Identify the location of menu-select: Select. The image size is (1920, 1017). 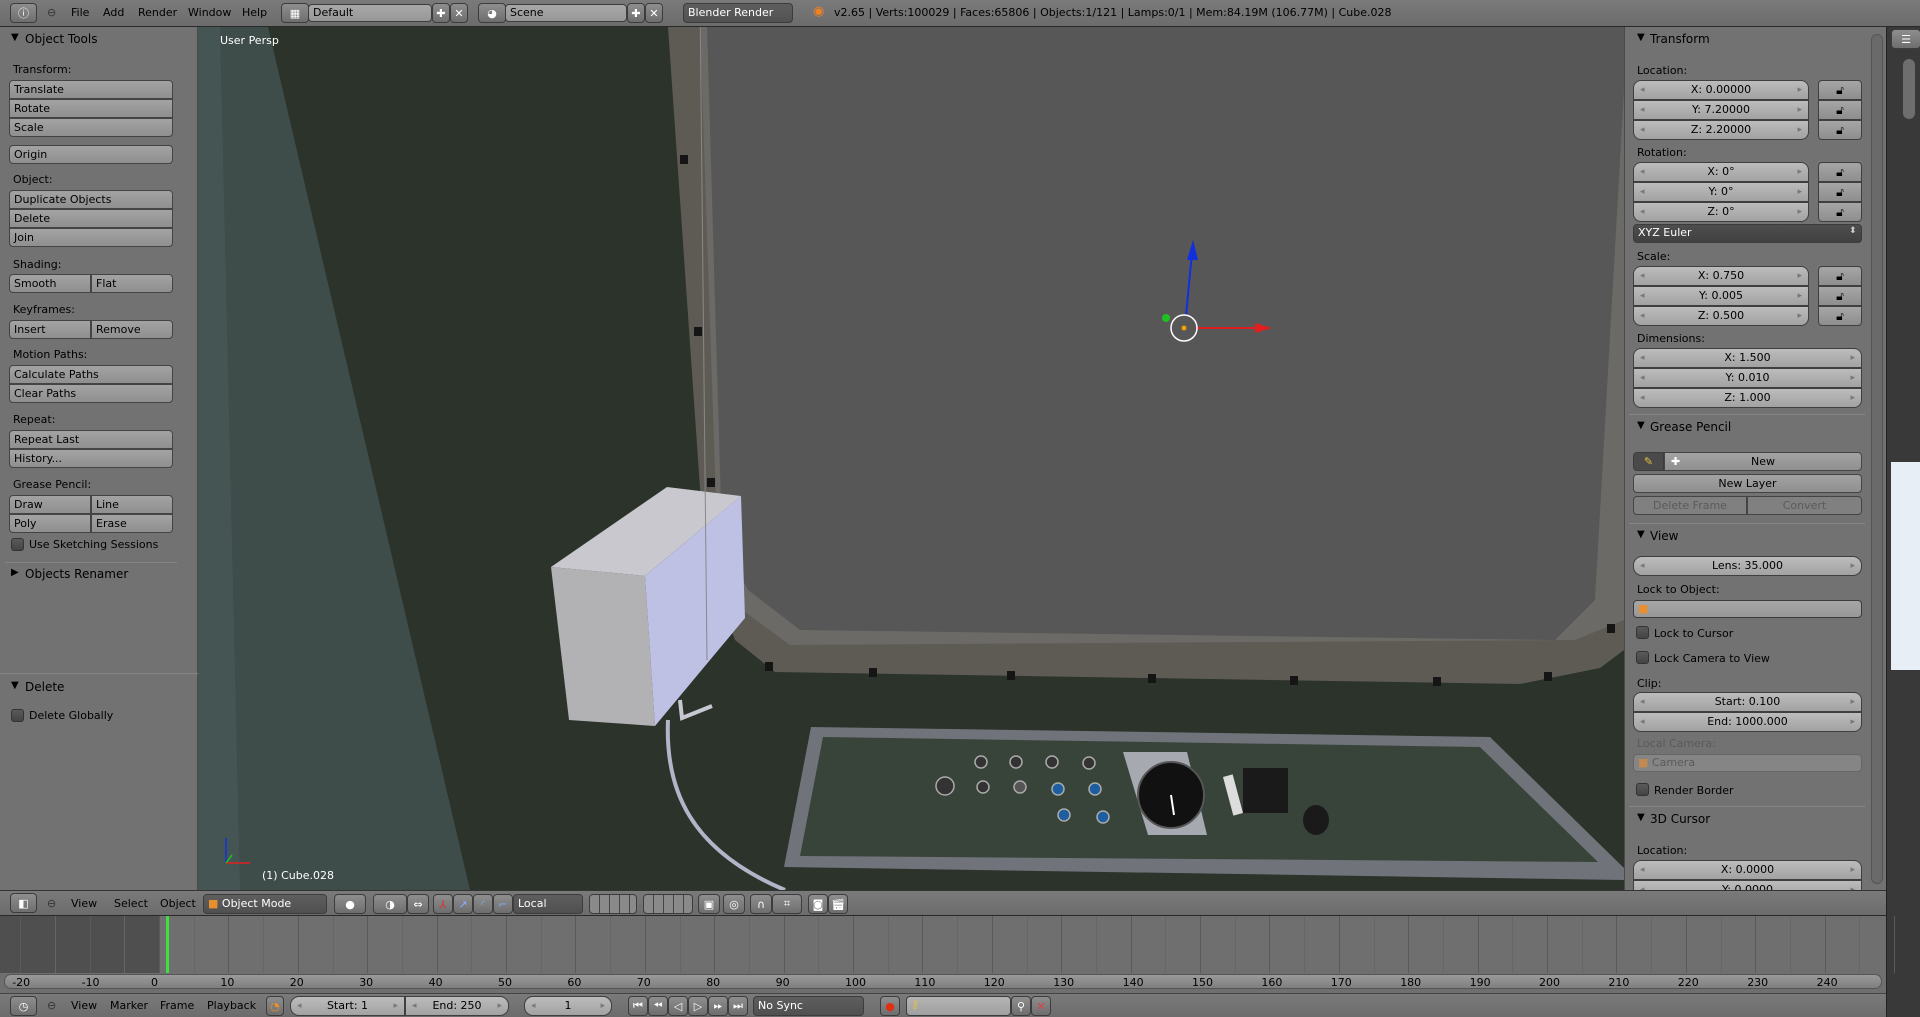
(131, 903).